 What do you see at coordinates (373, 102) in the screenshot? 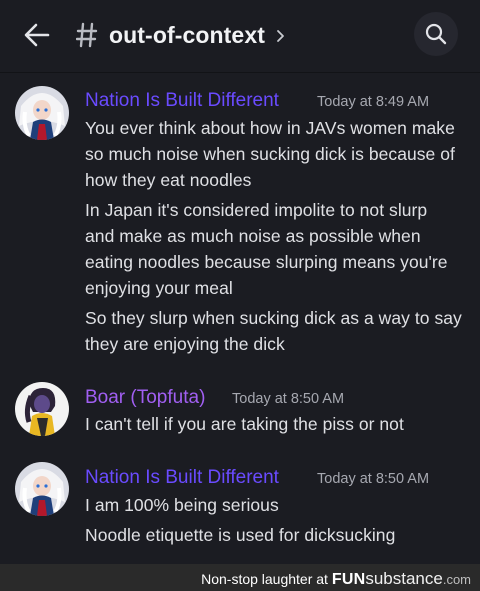
I see `message-timestamp: Today at 8:49 AM` at bounding box center [373, 102].